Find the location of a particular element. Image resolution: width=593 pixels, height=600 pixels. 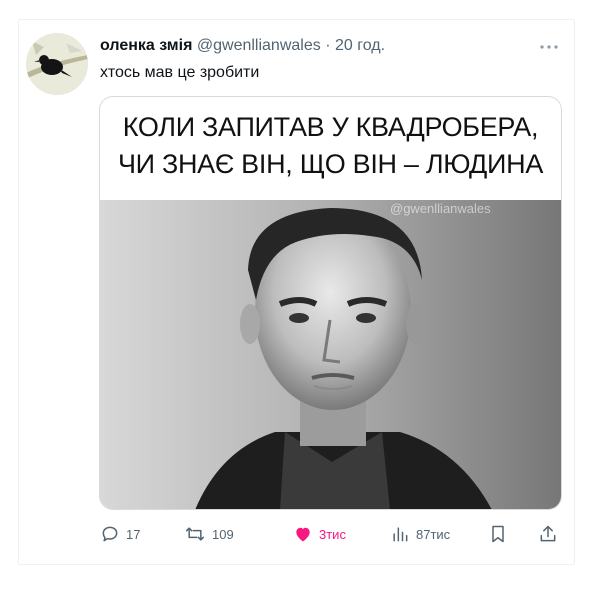

views-count: 87тис is located at coordinates (433, 534).